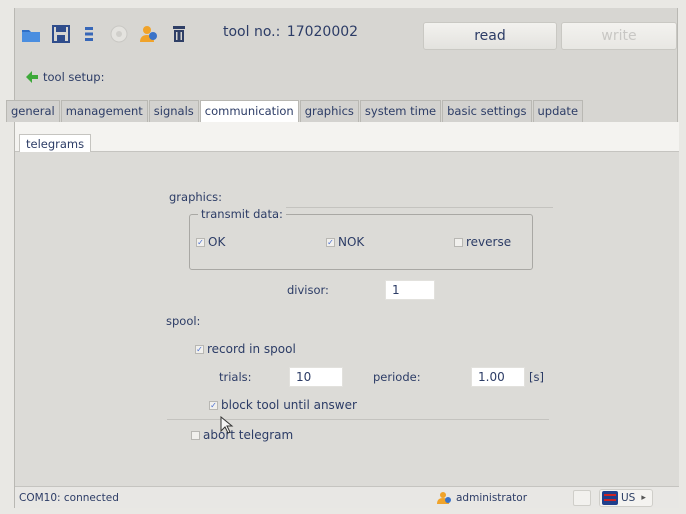 This screenshot has width=686, height=514. What do you see at coordinates (61, 34) in the screenshot?
I see `save-icon` at bounding box center [61, 34].